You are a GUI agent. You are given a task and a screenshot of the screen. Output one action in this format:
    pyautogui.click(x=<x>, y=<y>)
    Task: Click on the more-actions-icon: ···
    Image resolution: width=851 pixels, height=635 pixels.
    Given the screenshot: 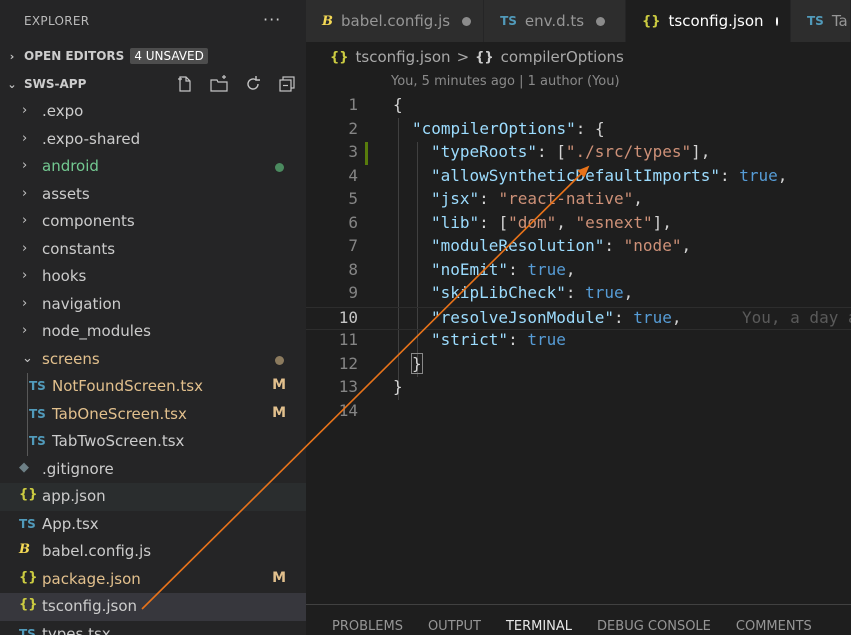 What is the action you would take?
    pyautogui.click(x=272, y=19)
    